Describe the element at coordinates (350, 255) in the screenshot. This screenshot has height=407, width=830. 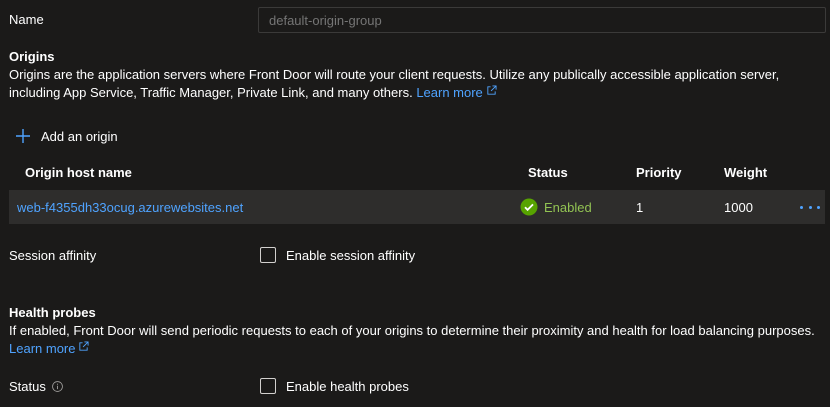
I see `session-affinity-checkbox-label: Enable session affinity` at that location.